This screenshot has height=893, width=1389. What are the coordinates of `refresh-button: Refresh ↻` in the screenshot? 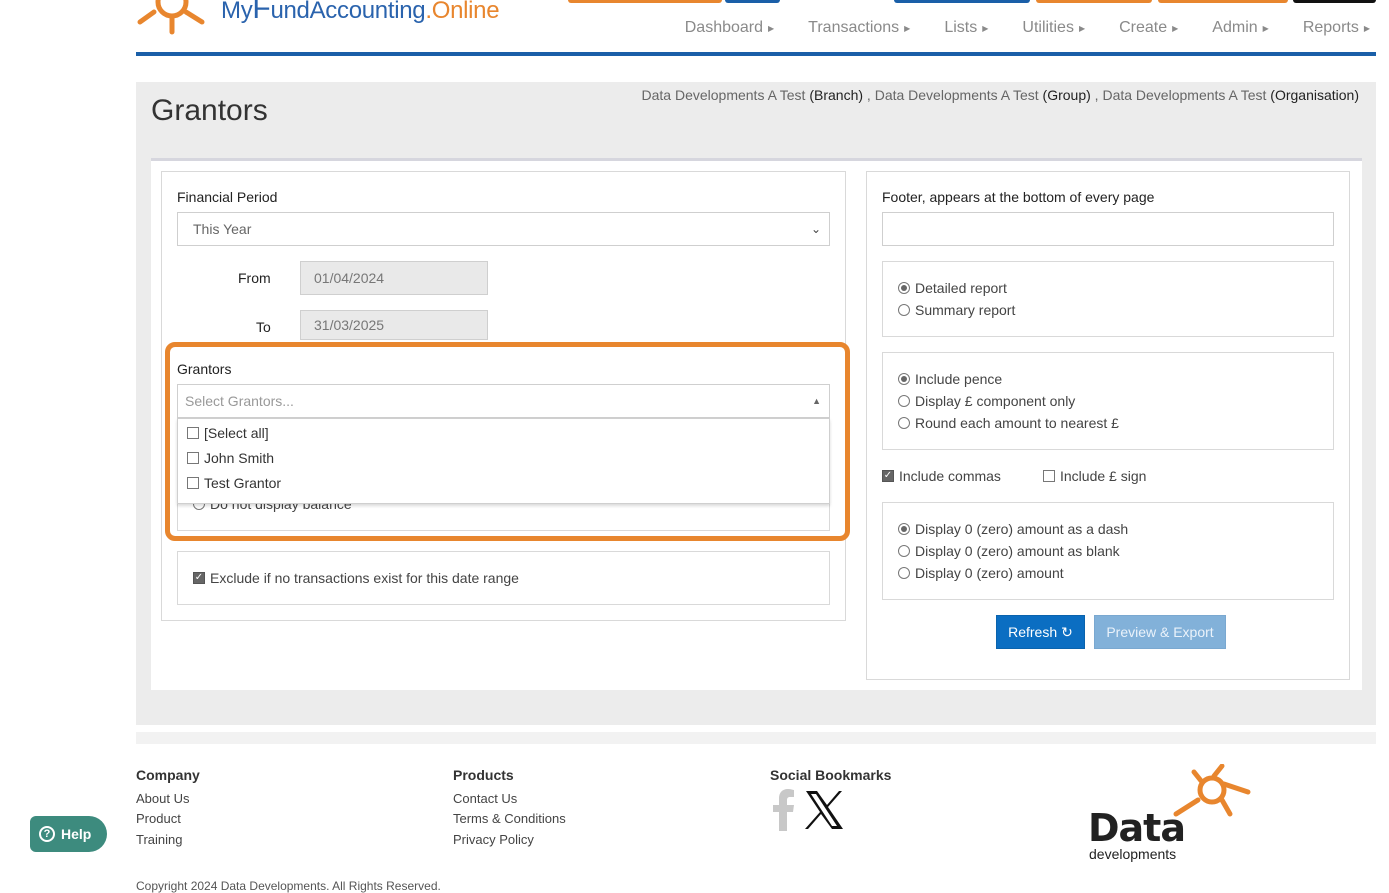 It's located at (1040, 632).